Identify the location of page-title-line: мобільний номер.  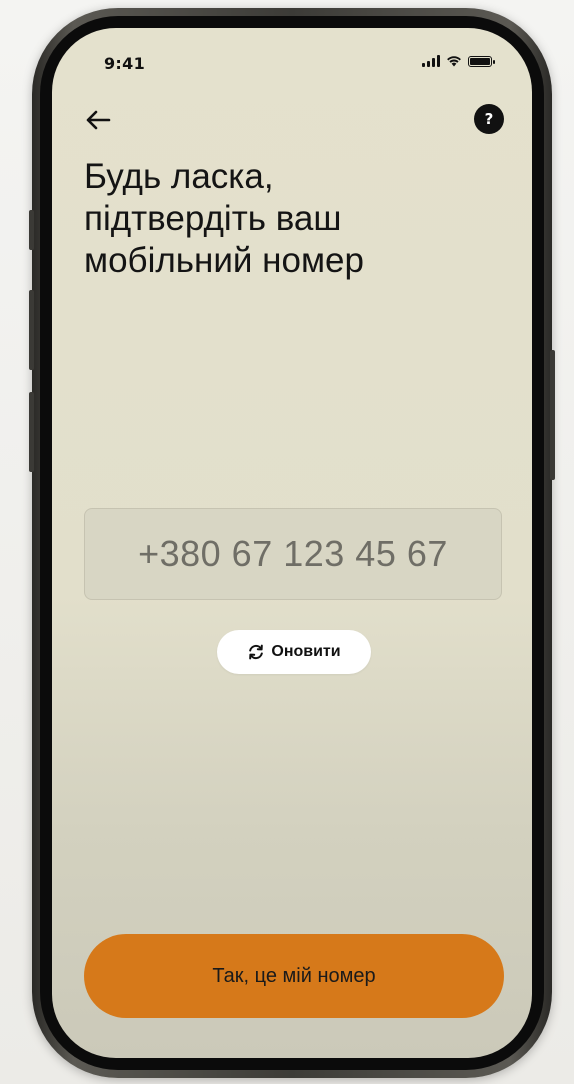
(224, 260).